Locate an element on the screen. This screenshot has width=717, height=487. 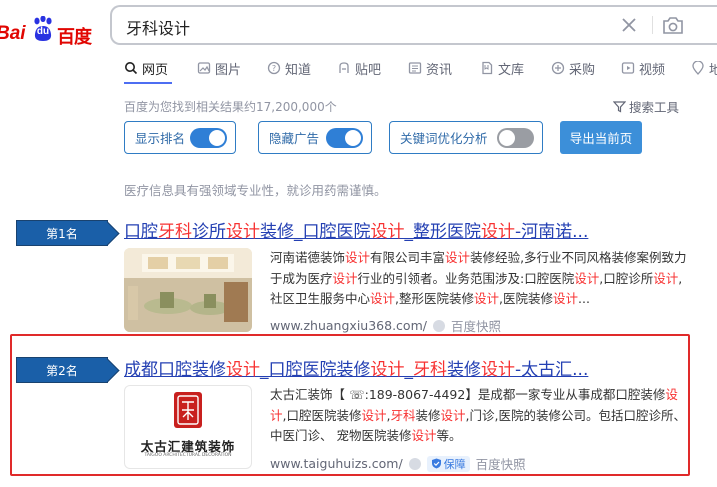
tab-images: 图片 is located at coordinates (219, 68).